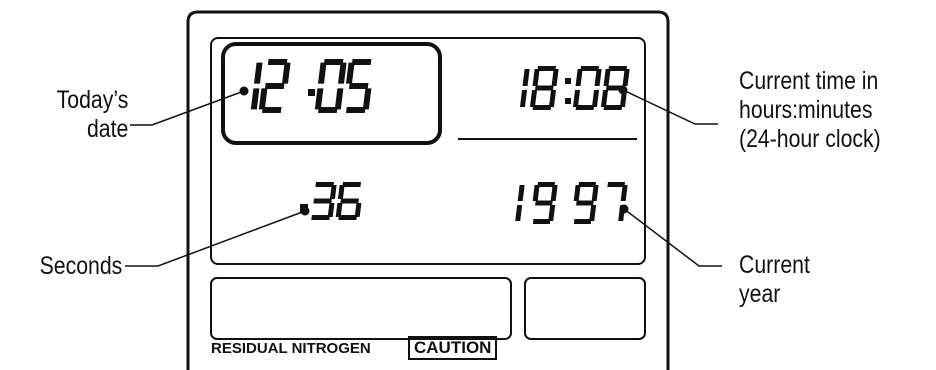 The width and height of the screenshot is (936, 370). What do you see at coordinates (809, 81) in the screenshot?
I see `time-label-line-1: Current time in` at bounding box center [809, 81].